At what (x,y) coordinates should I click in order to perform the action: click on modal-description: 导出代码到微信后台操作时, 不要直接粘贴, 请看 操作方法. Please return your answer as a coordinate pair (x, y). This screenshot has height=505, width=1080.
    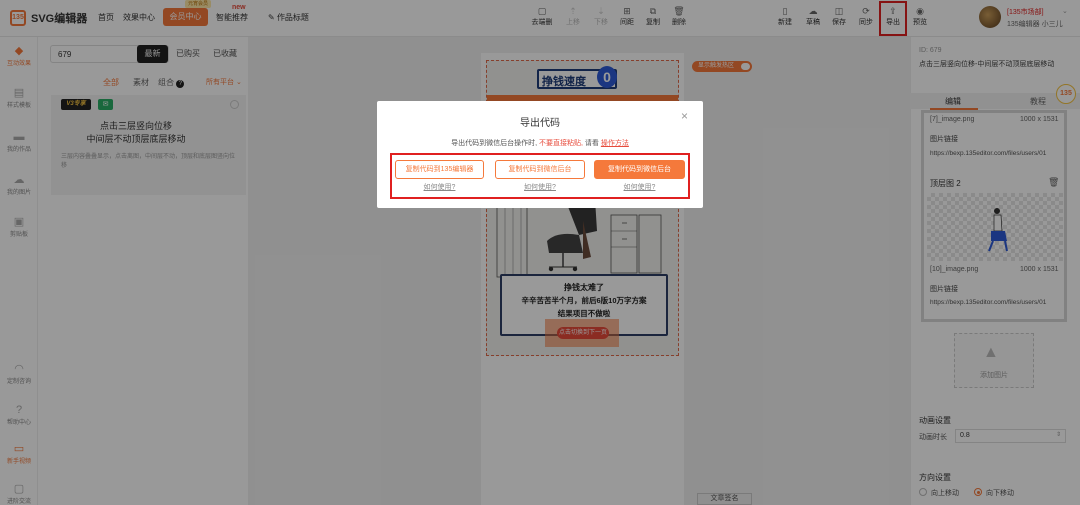
    Looking at the image, I should click on (540, 143).